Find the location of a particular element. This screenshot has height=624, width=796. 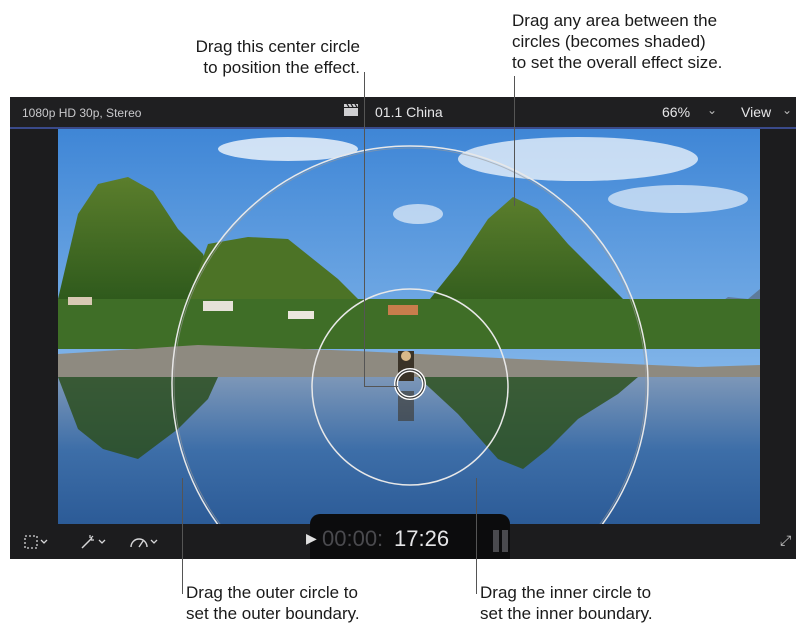

callout-text: to position the effect. is located at coordinates (281, 67).